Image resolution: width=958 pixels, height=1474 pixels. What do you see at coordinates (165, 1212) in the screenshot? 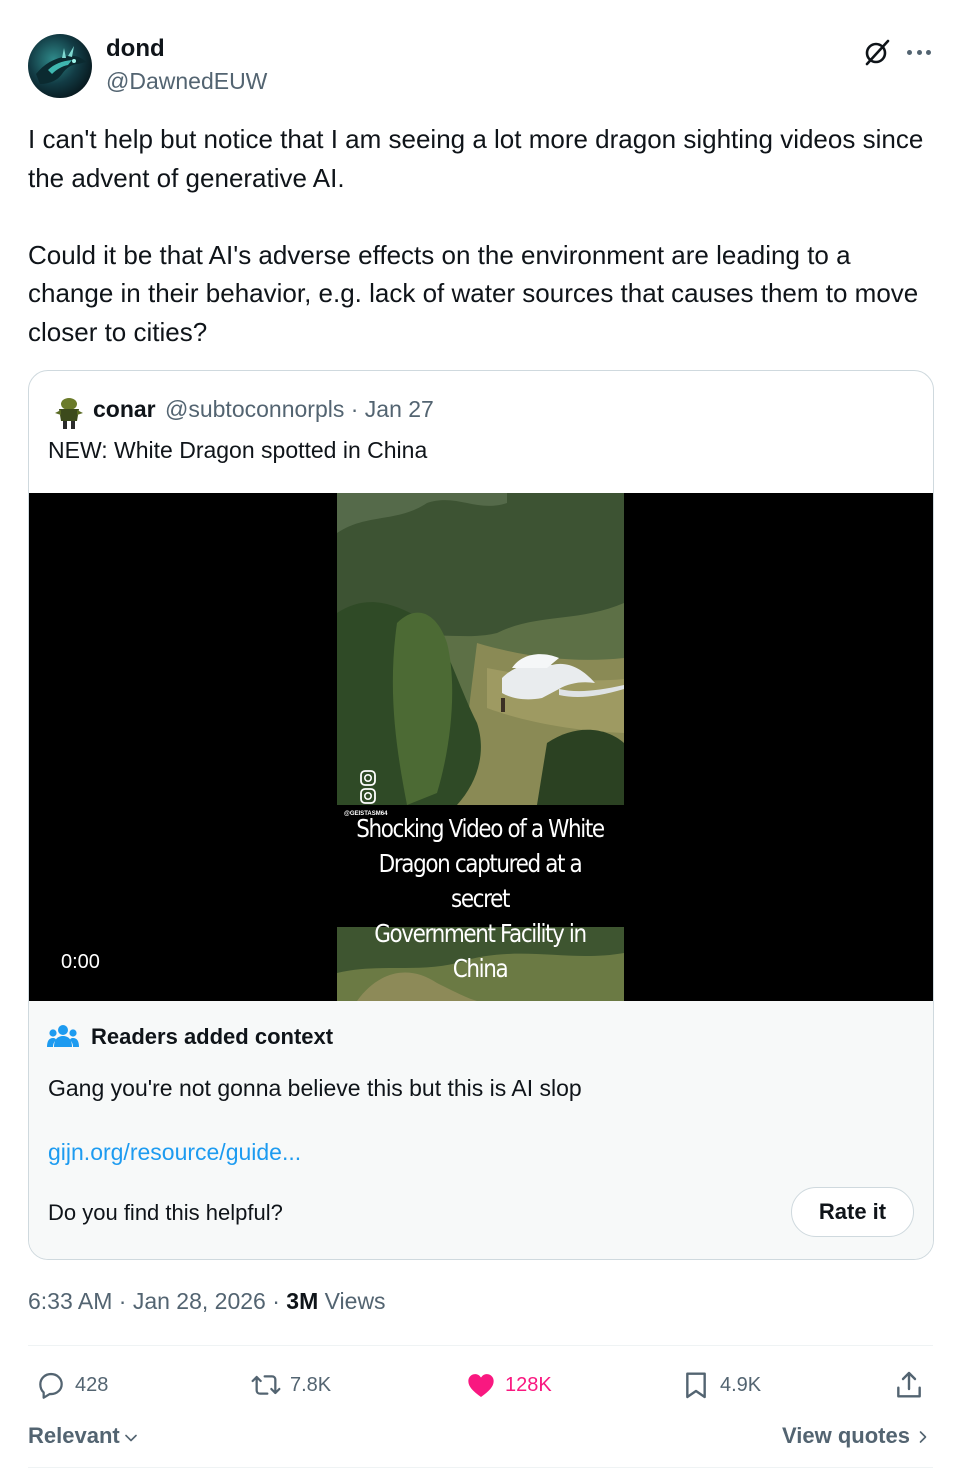
I see `helpful-question: Do you find this helpful?` at bounding box center [165, 1212].